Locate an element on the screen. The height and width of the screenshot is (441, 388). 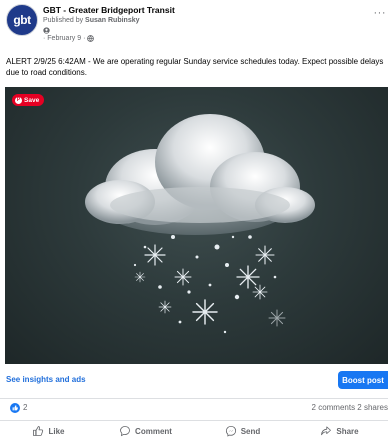
author-link: Susan Rubinsky is located at coordinates (112, 20).